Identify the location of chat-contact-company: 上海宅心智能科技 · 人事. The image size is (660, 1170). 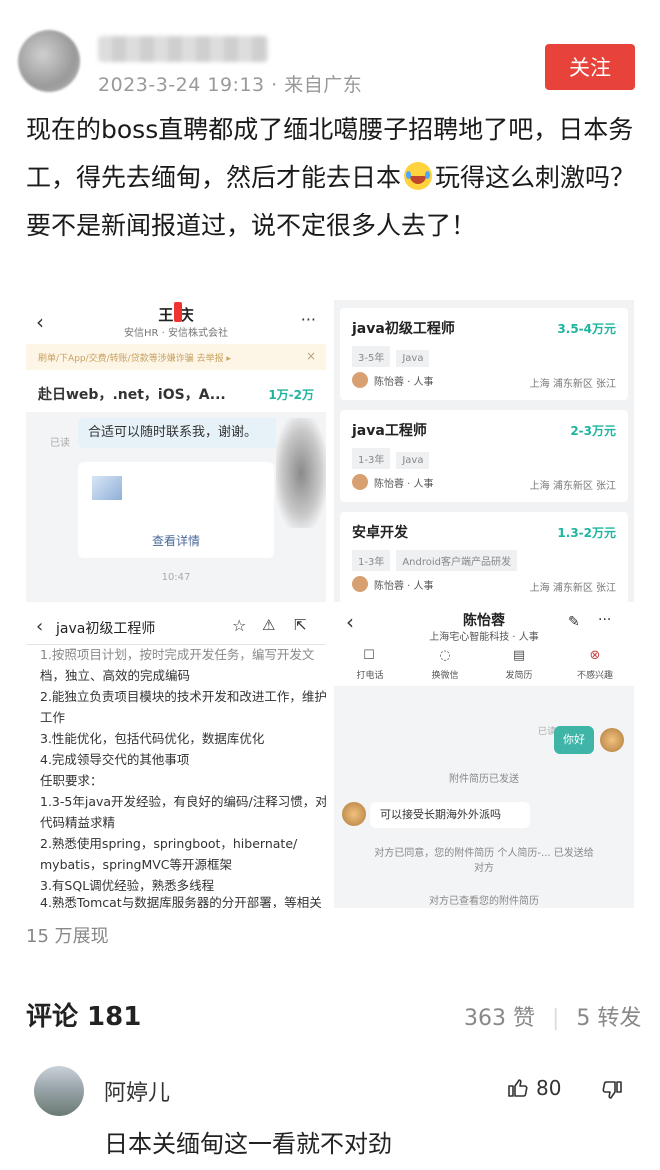
(484, 637).